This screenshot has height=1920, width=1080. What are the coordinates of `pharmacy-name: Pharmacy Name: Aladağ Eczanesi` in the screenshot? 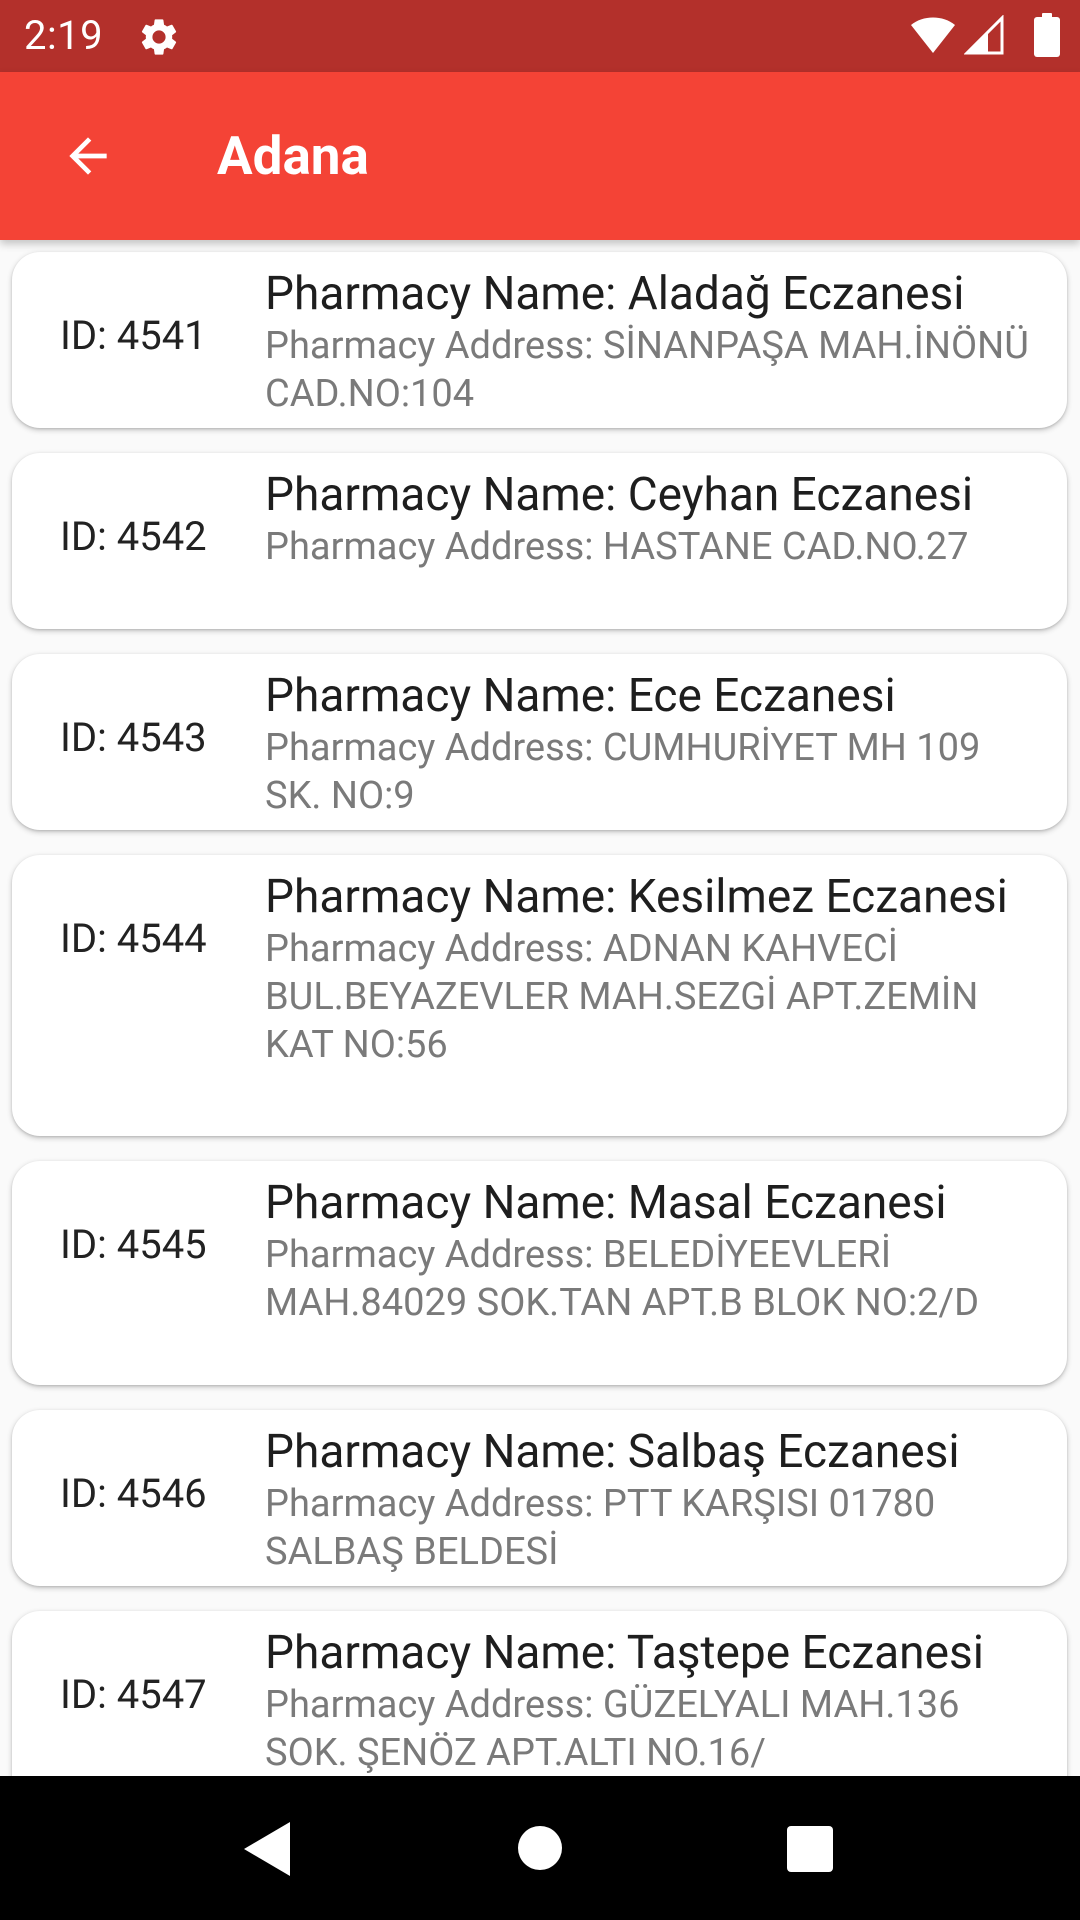 It's located at (615, 294).